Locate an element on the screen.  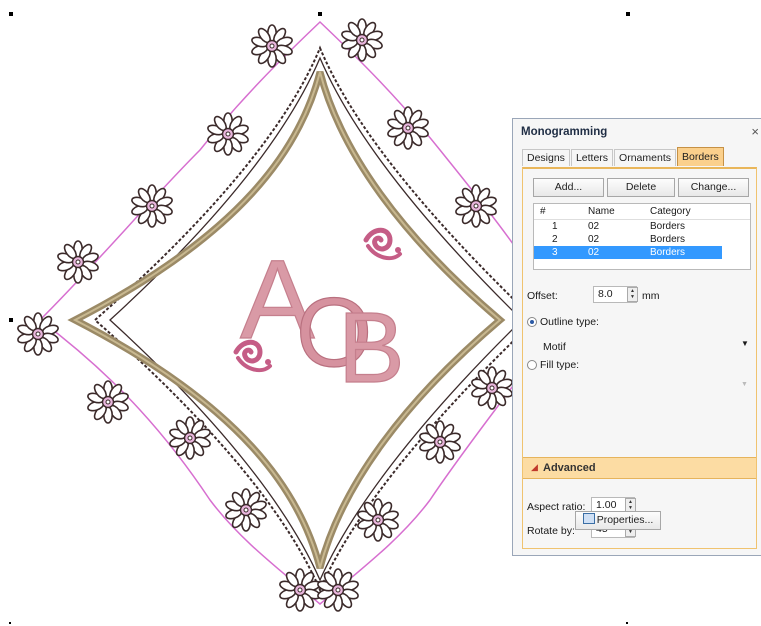
row-number: 2 is located at coordinates (555, 239).